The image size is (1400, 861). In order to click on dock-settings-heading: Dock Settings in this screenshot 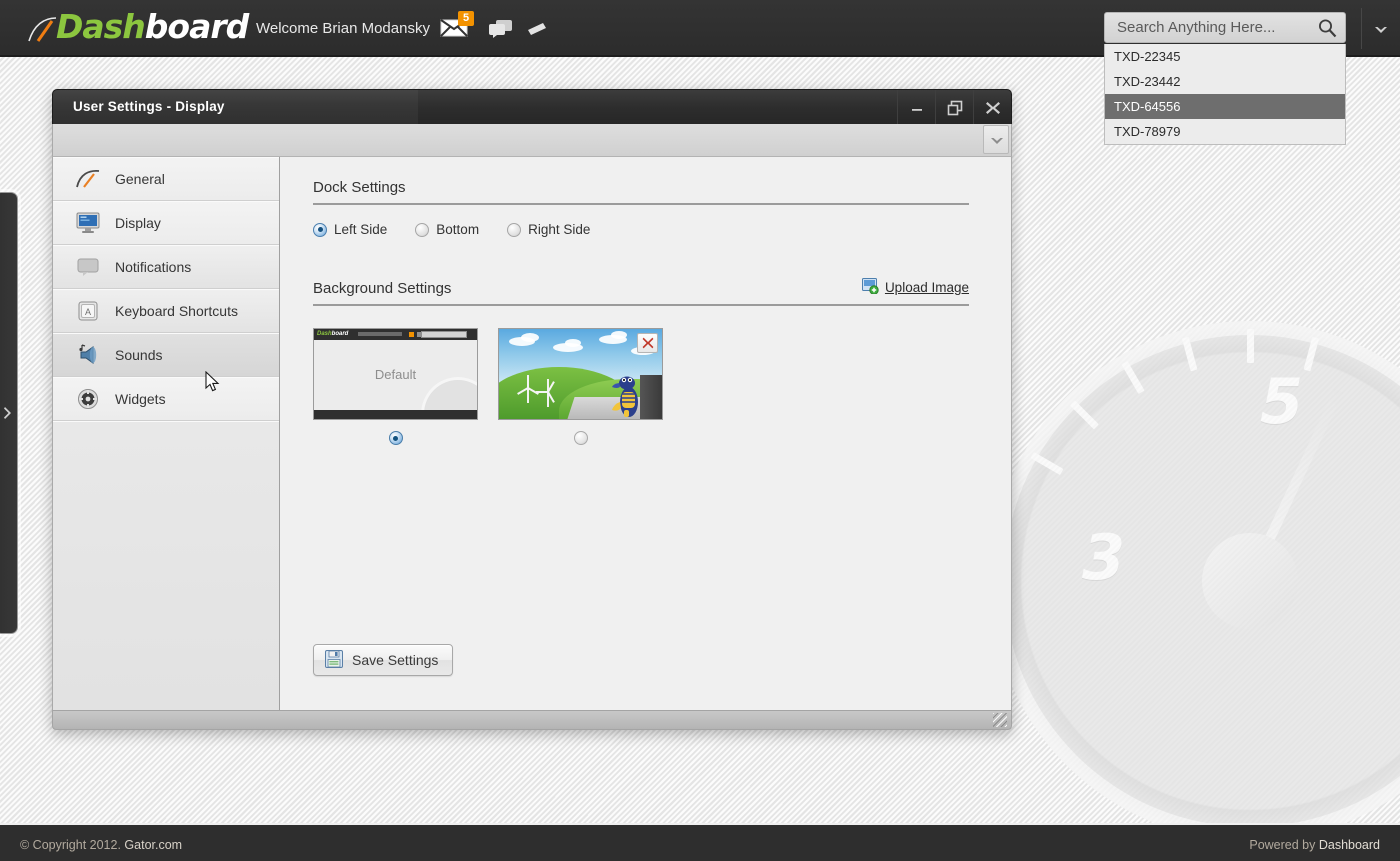, I will do `click(641, 192)`.